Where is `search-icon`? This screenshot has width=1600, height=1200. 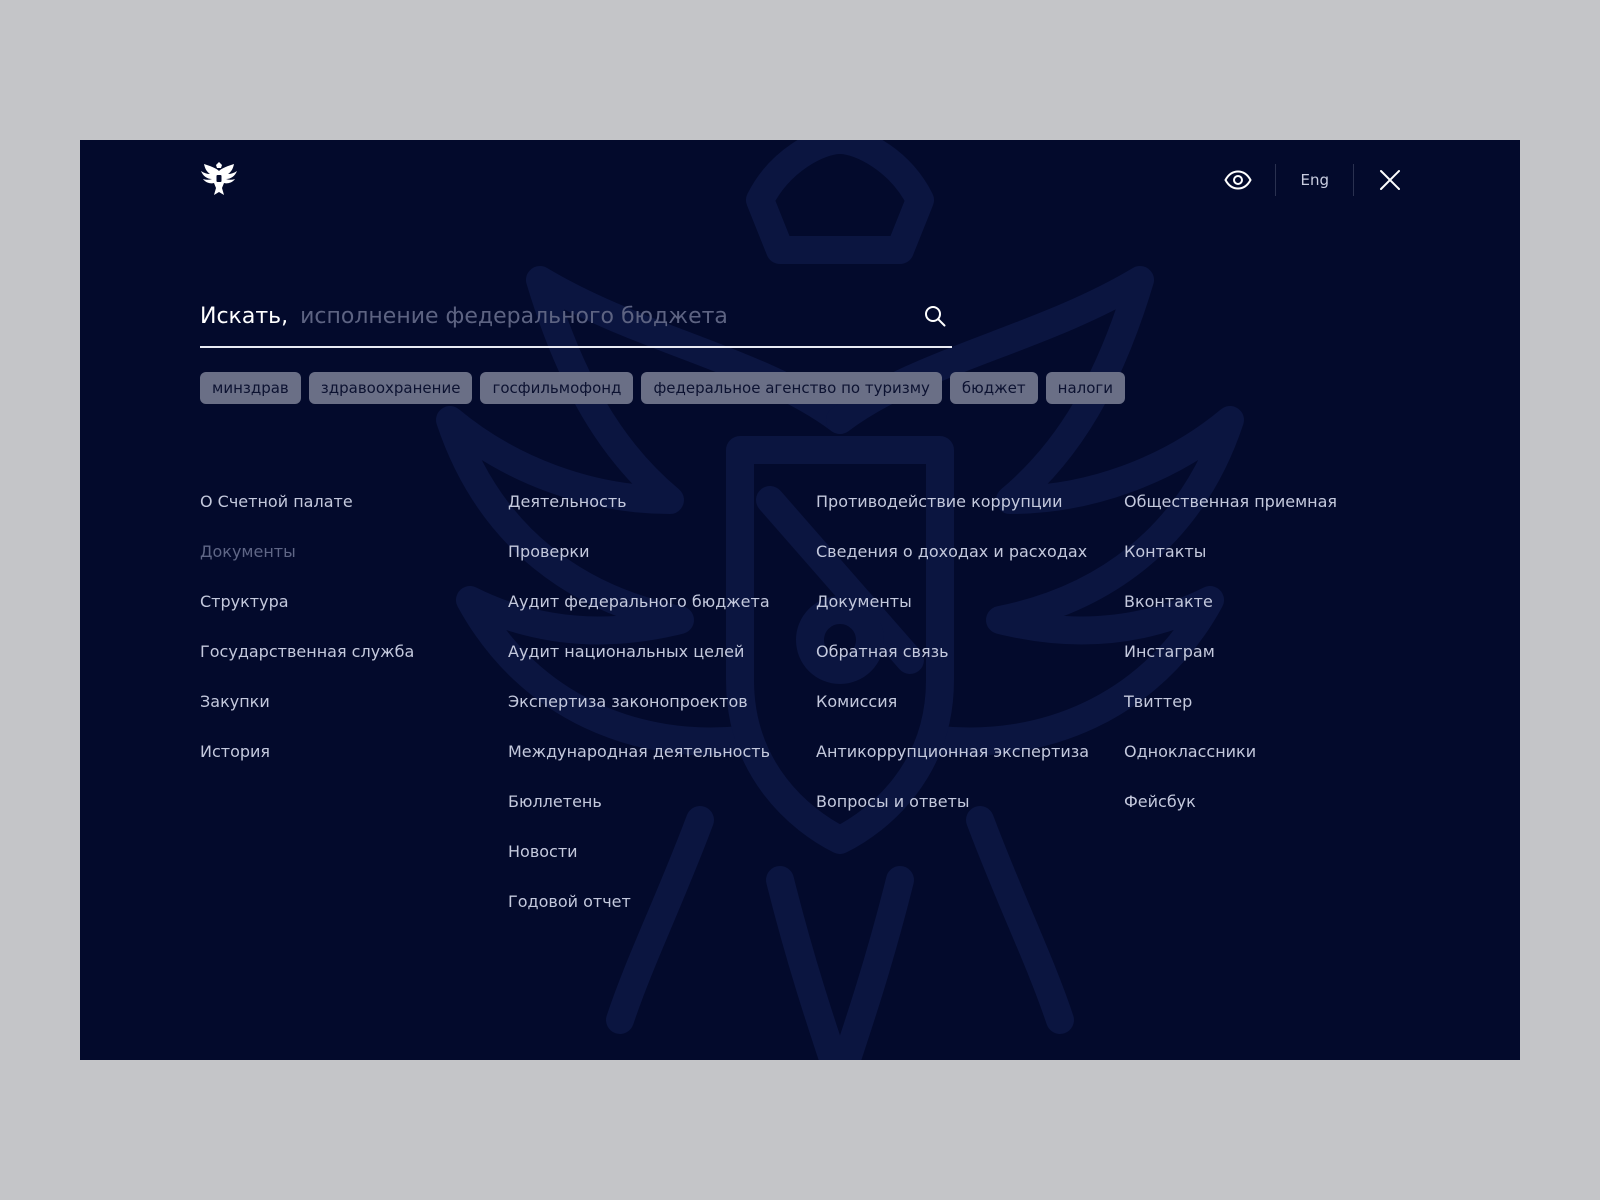
search-icon is located at coordinates (935, 316).